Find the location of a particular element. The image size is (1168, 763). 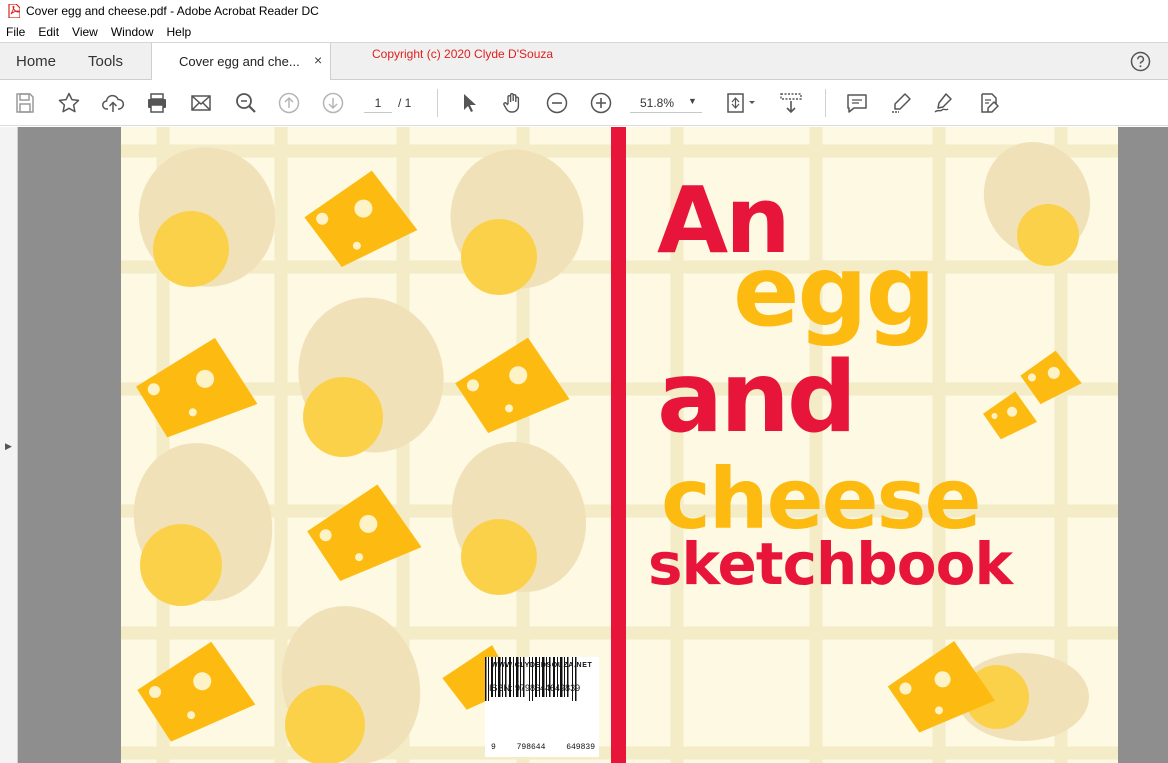

barcode-digit-group: 649839 is located at coordinates (580, 747).